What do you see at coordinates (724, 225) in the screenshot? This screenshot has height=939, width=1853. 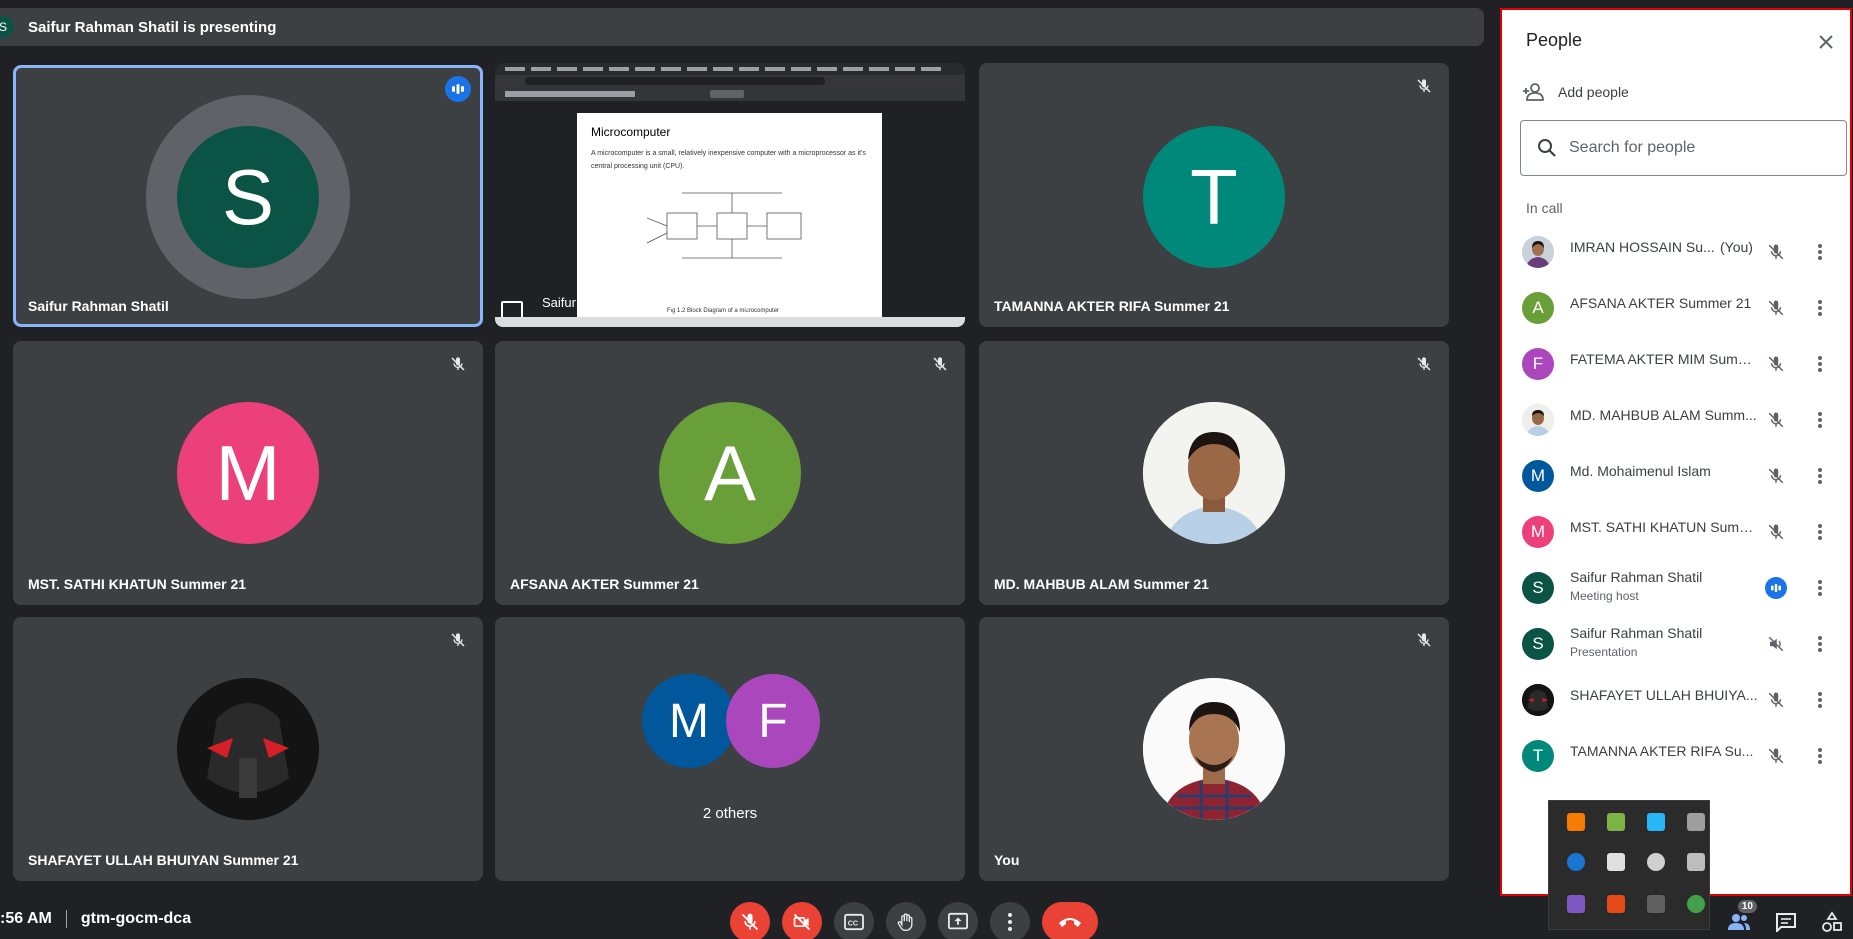 I see `block-diagram` at bounding box center [724, 225].